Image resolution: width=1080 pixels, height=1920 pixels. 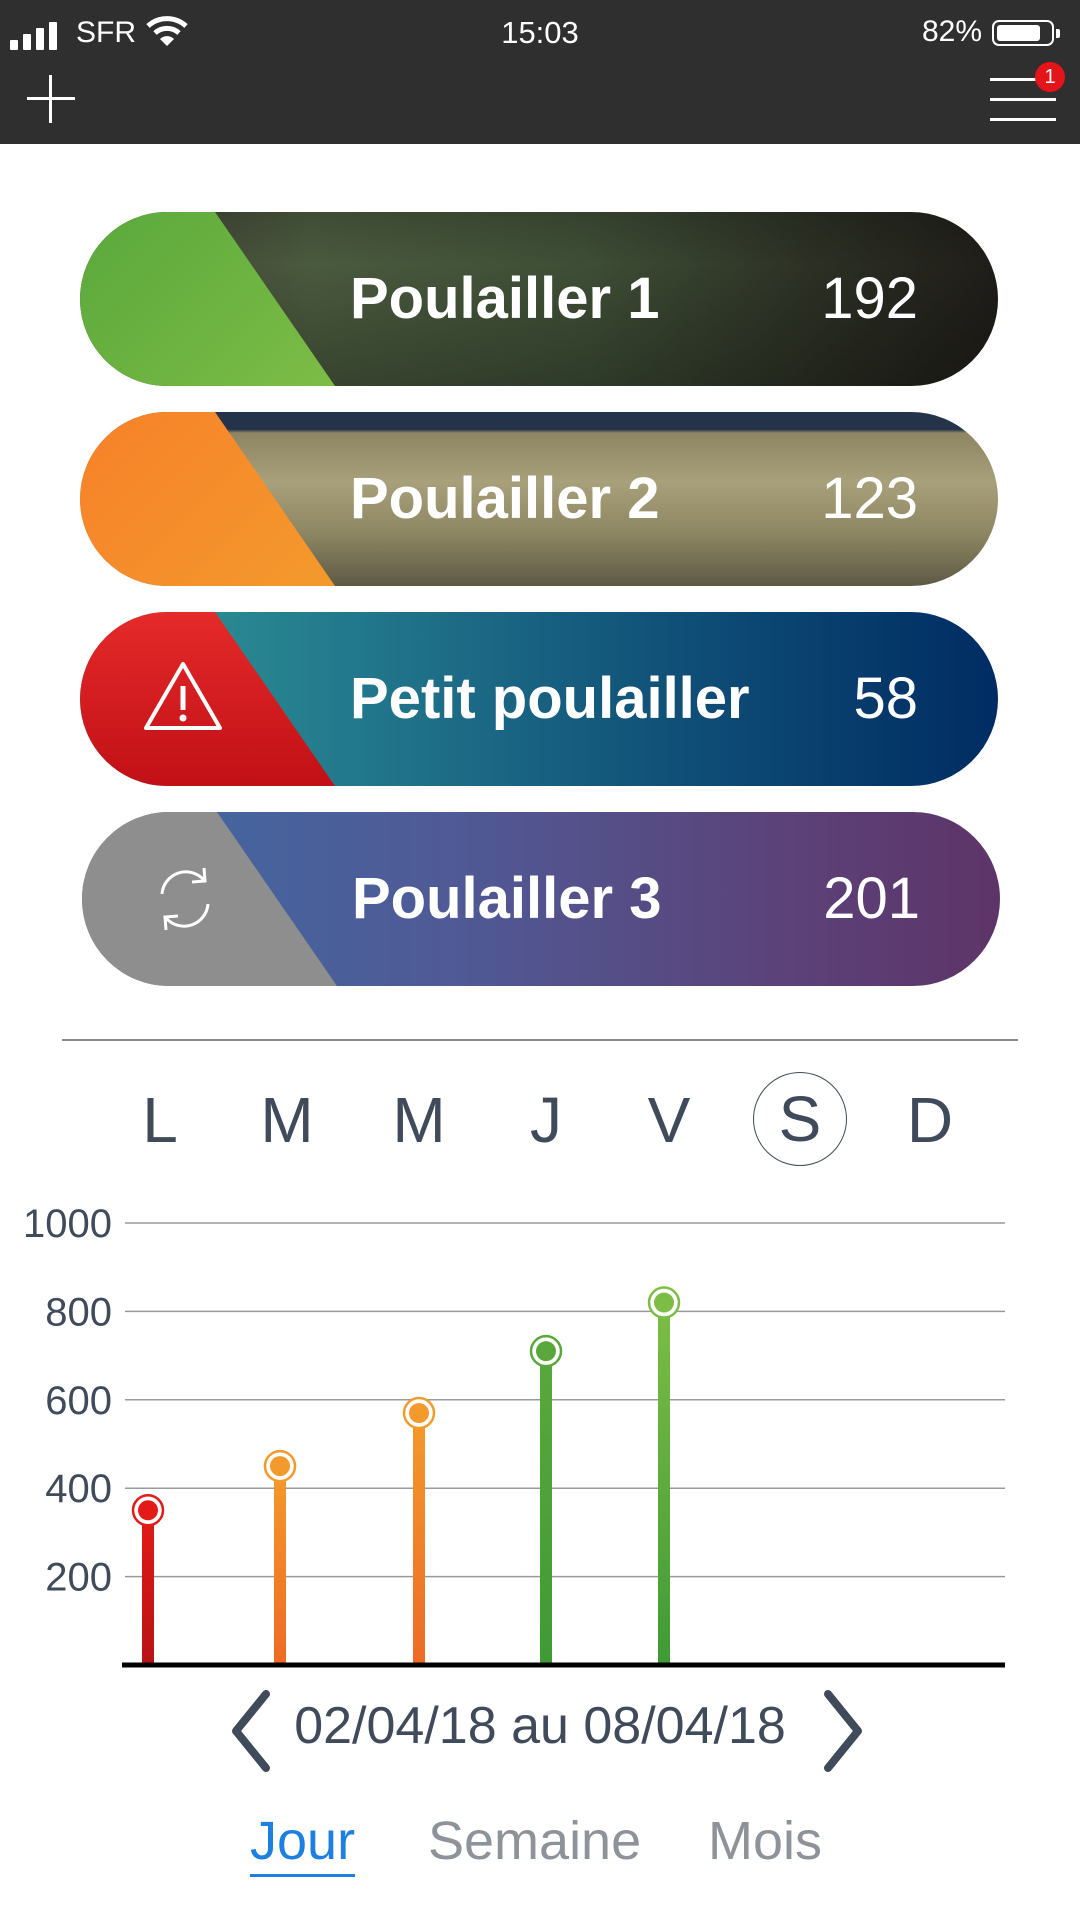 I want to click on period-tabs: Jour Semaine Mois, so click(x=540, y=1850).